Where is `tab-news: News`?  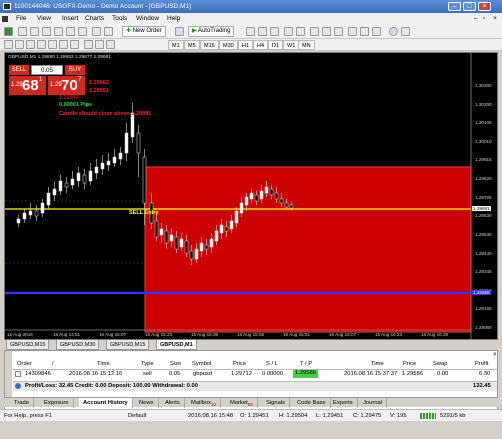
tab-news: News is located at coordinates (147, 403).